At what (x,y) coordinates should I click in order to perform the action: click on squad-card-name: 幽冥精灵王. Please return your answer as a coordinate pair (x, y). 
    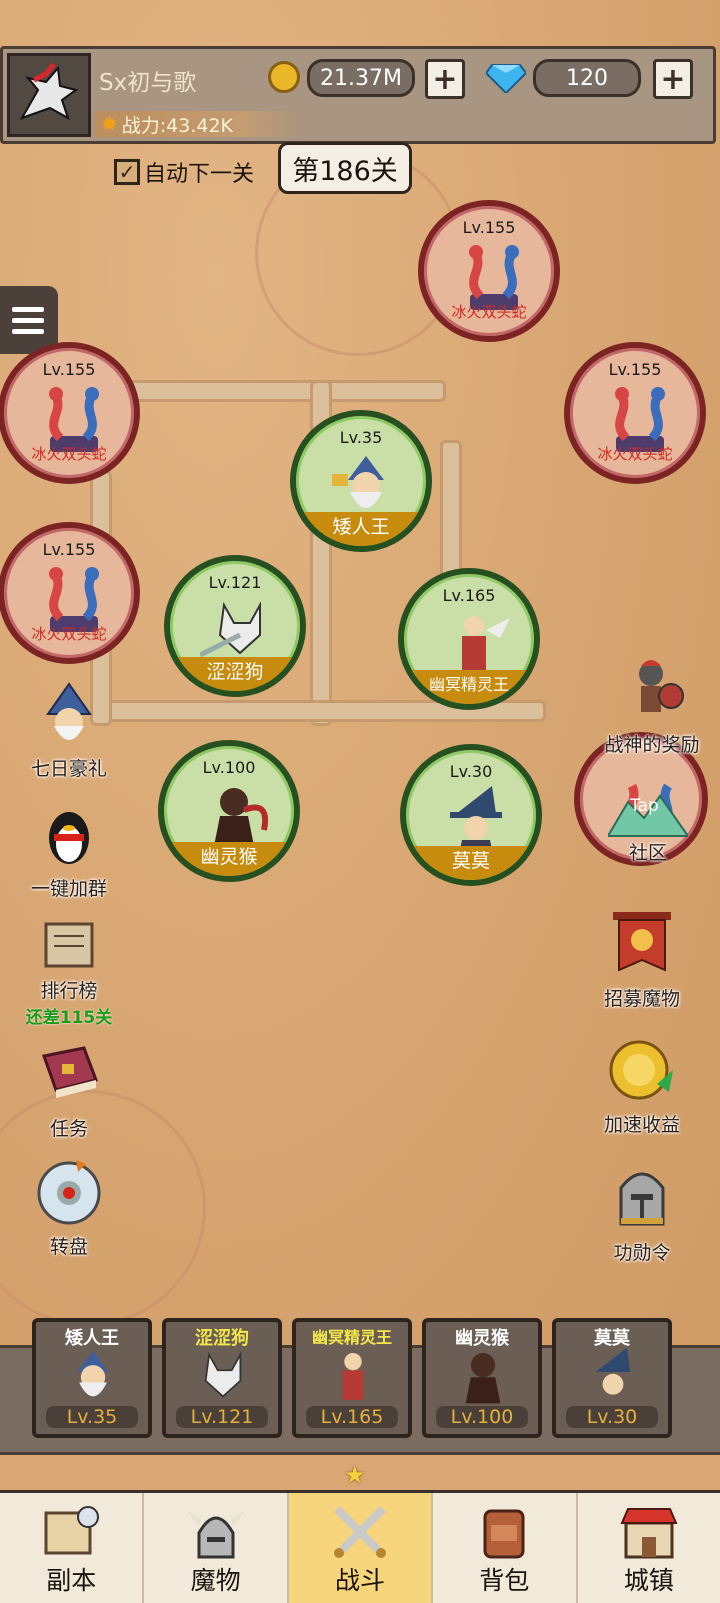
    Looking at the image, I should click on (351, 1337).